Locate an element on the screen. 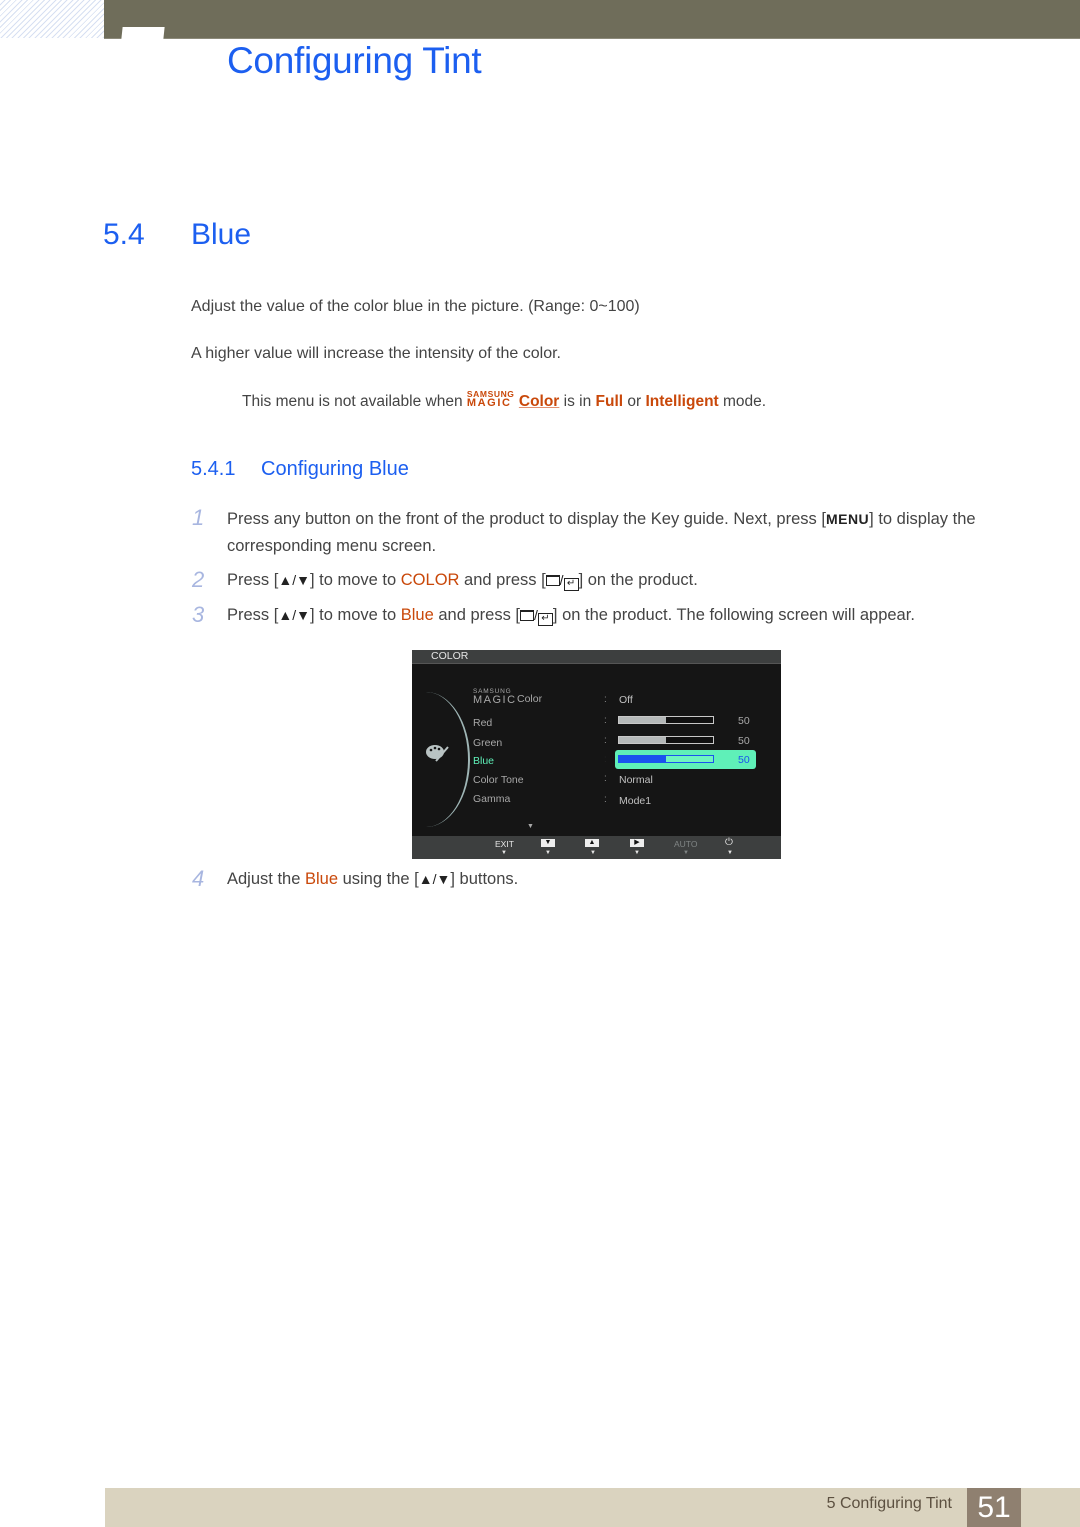  osd-power-icon: ⏻ is located at coordinates (729, 842).